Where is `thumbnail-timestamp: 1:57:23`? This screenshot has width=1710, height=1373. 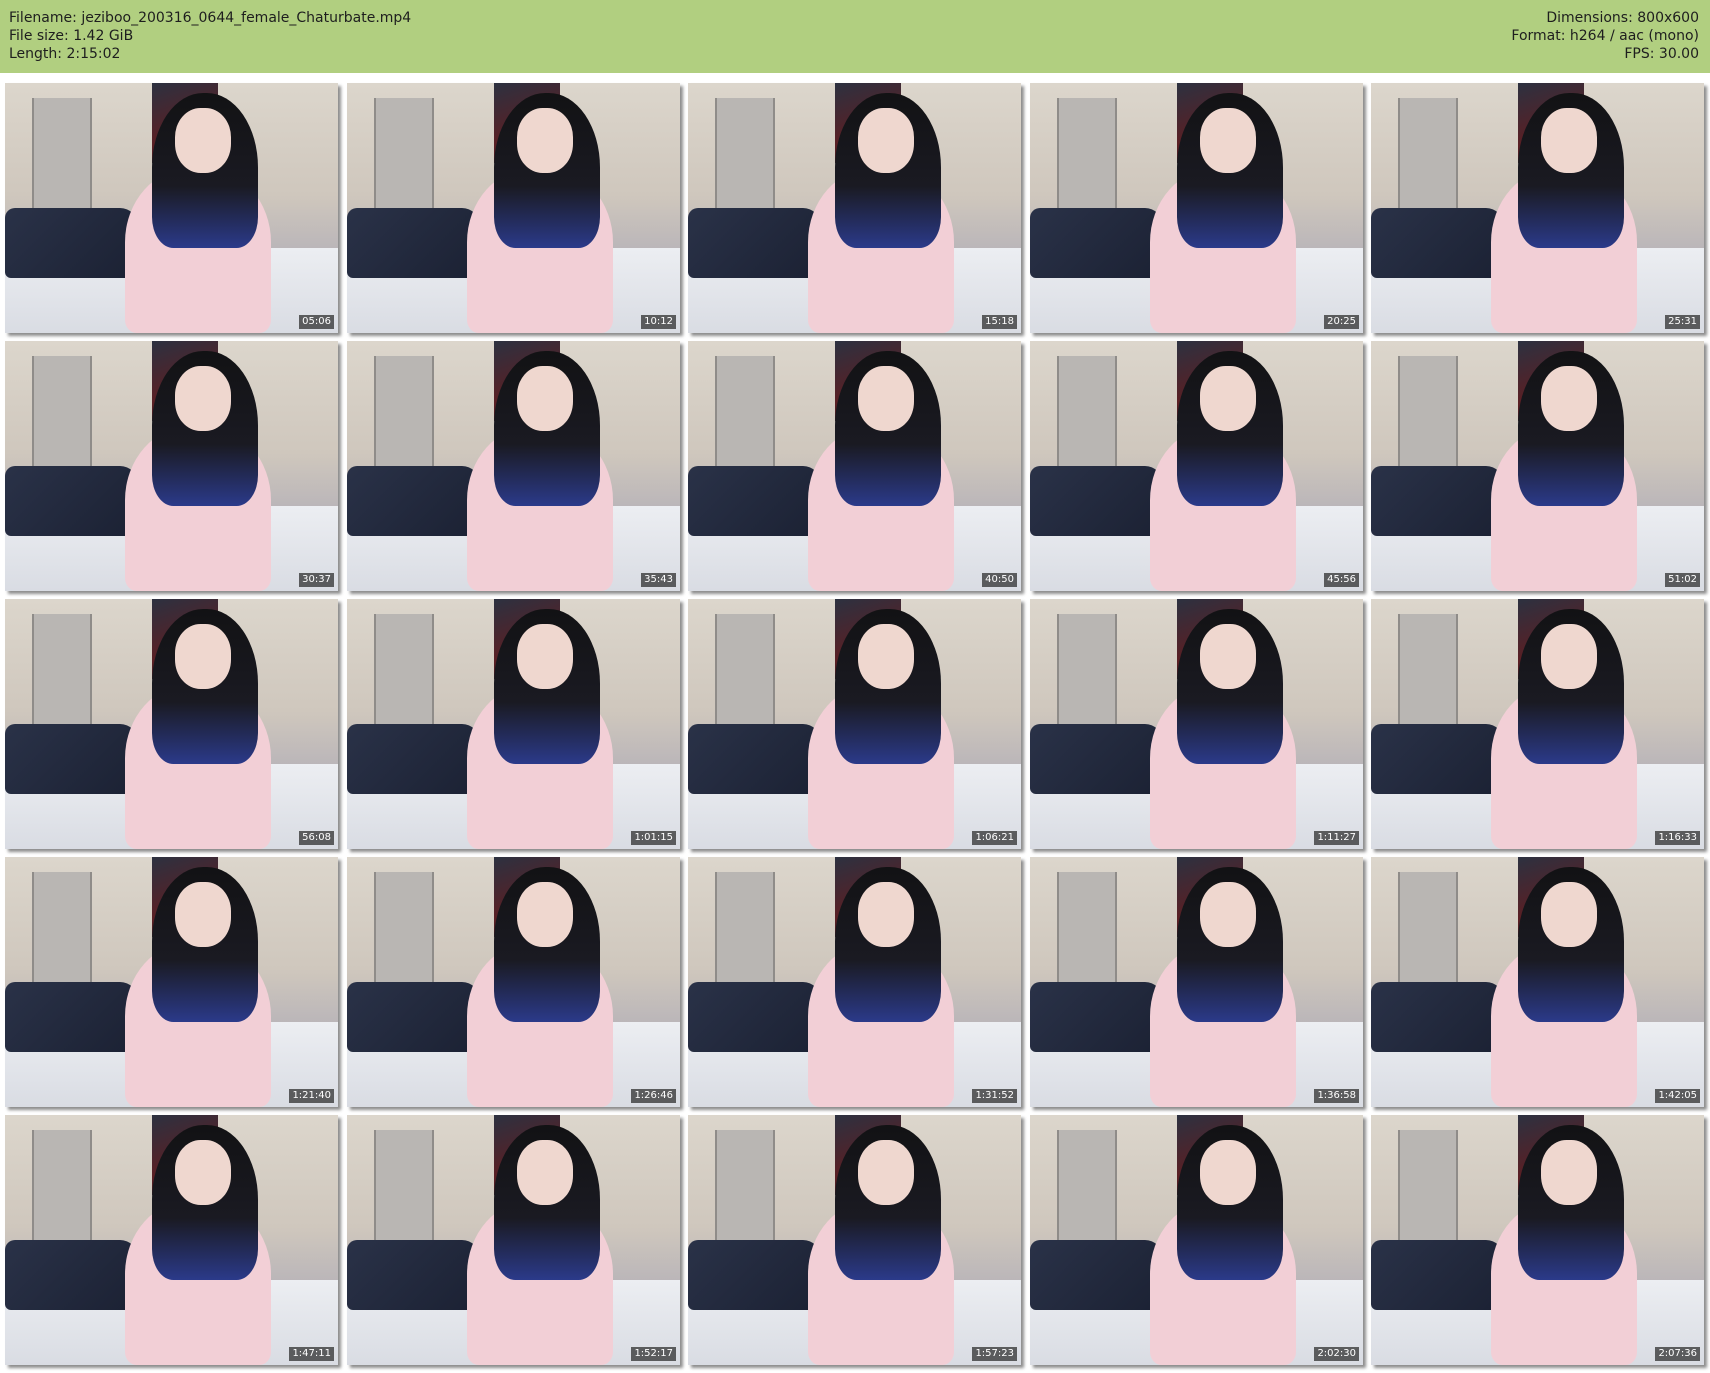 thumbnail-timestamp: 1:57:23 is located at coordinates (994, 1354).